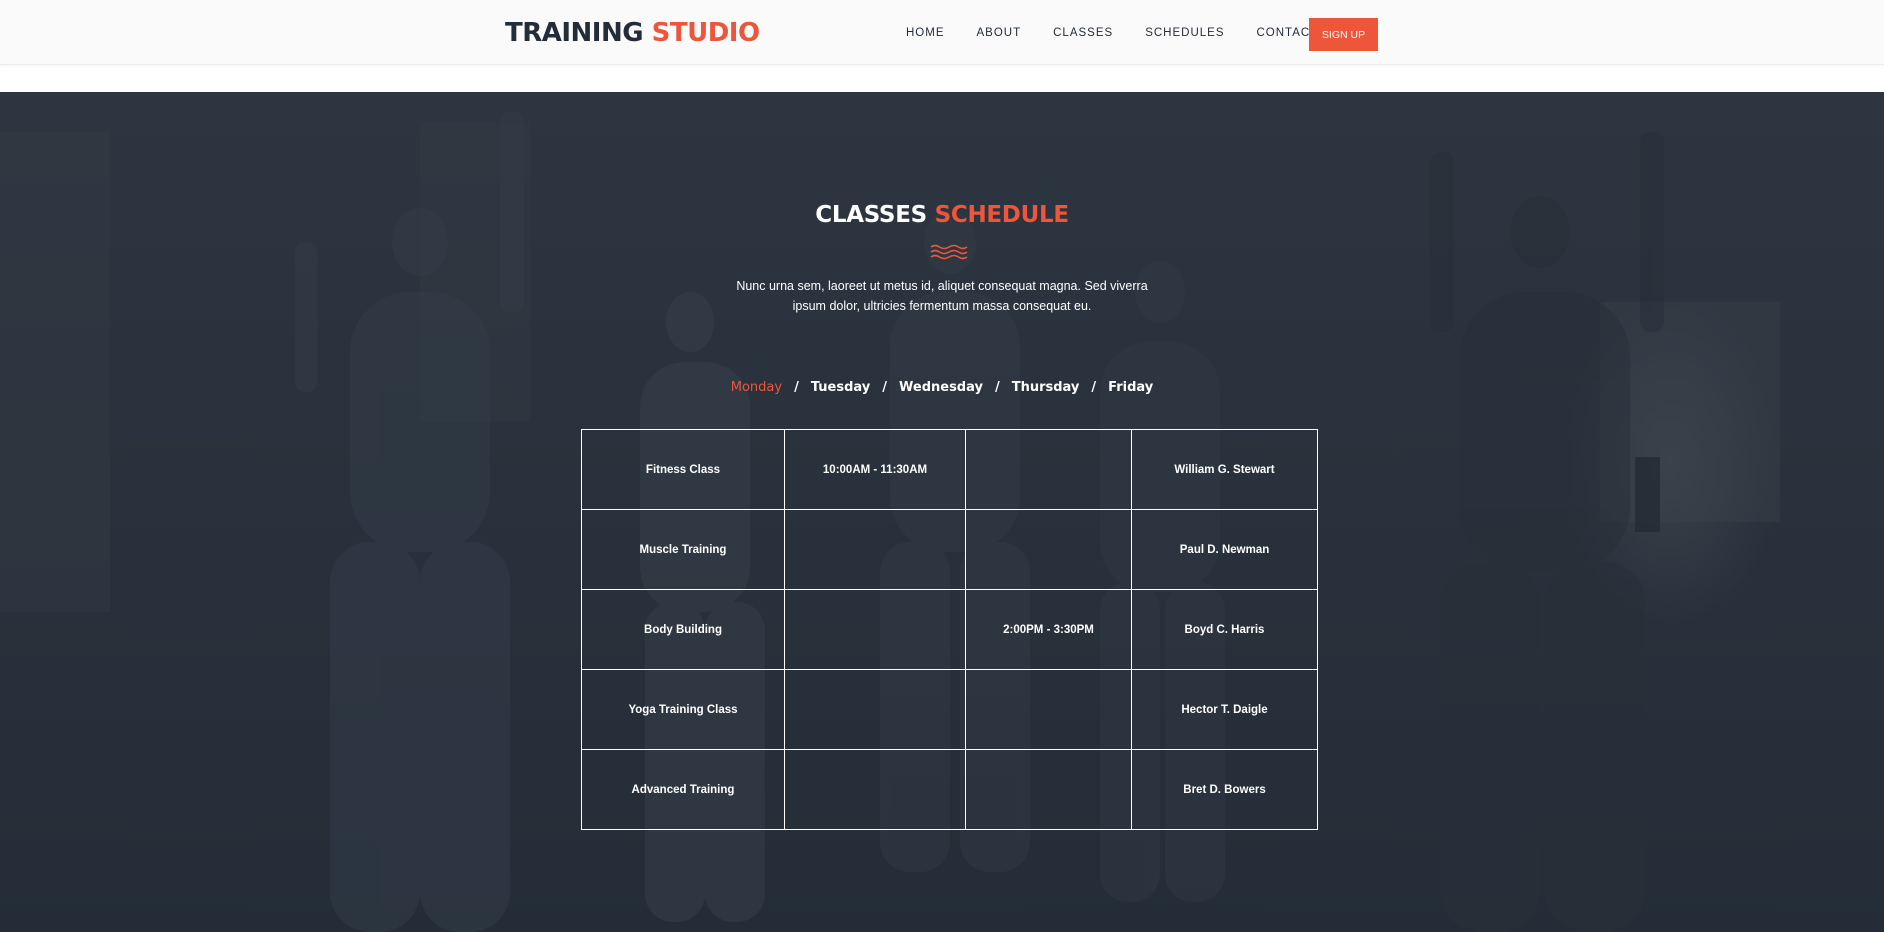  What do you see at coordinates (925, 33) in the screenshot?
I see `nav-home: HOME` at bounding box center [925, 33].